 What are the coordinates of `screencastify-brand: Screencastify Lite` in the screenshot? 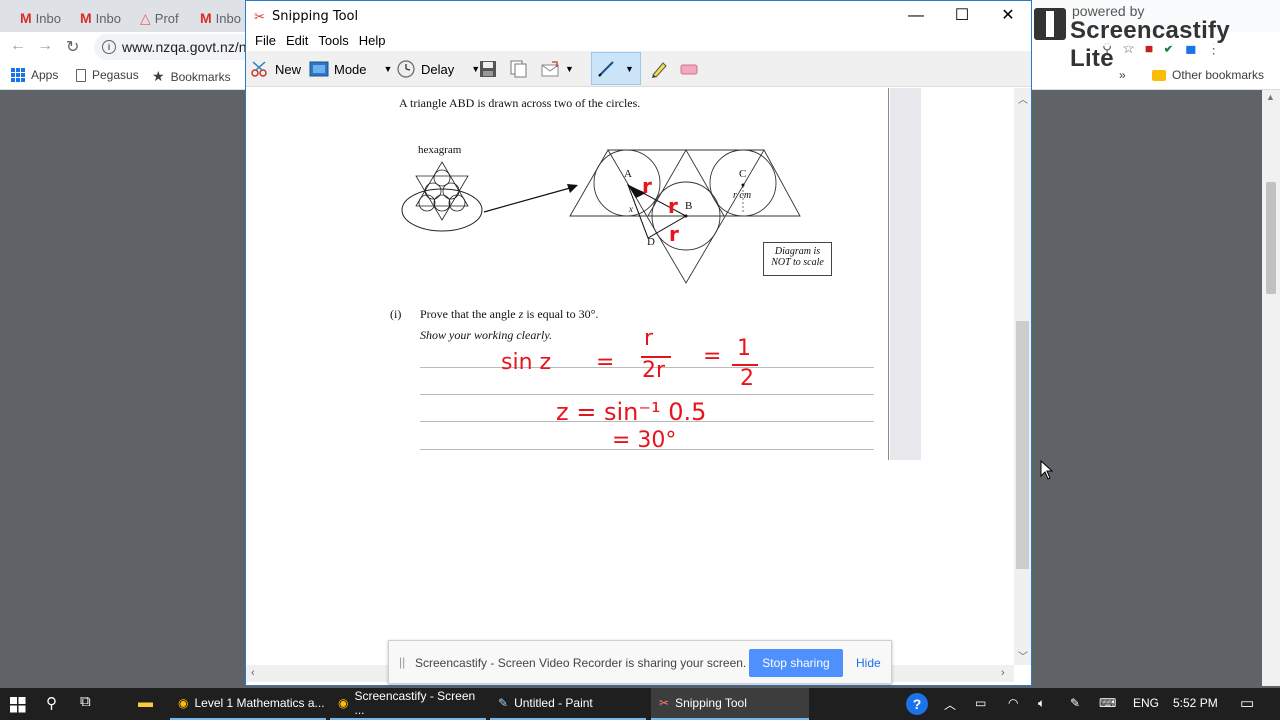 It's located at (1150, 44).